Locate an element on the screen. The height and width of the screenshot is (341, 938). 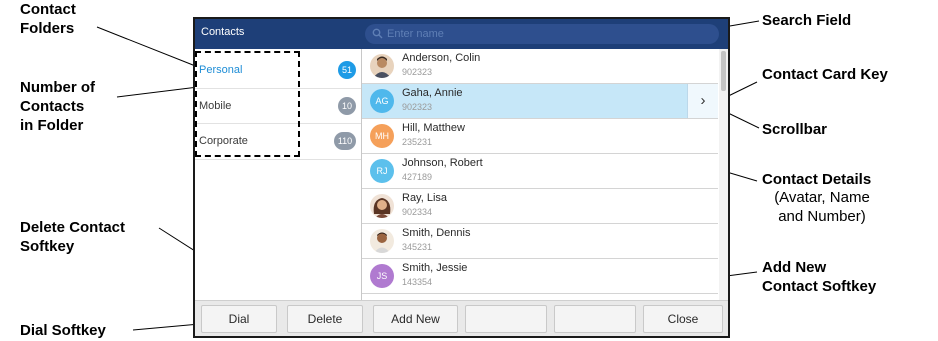
search-field: Enter name is located at coordinates (542, 34).